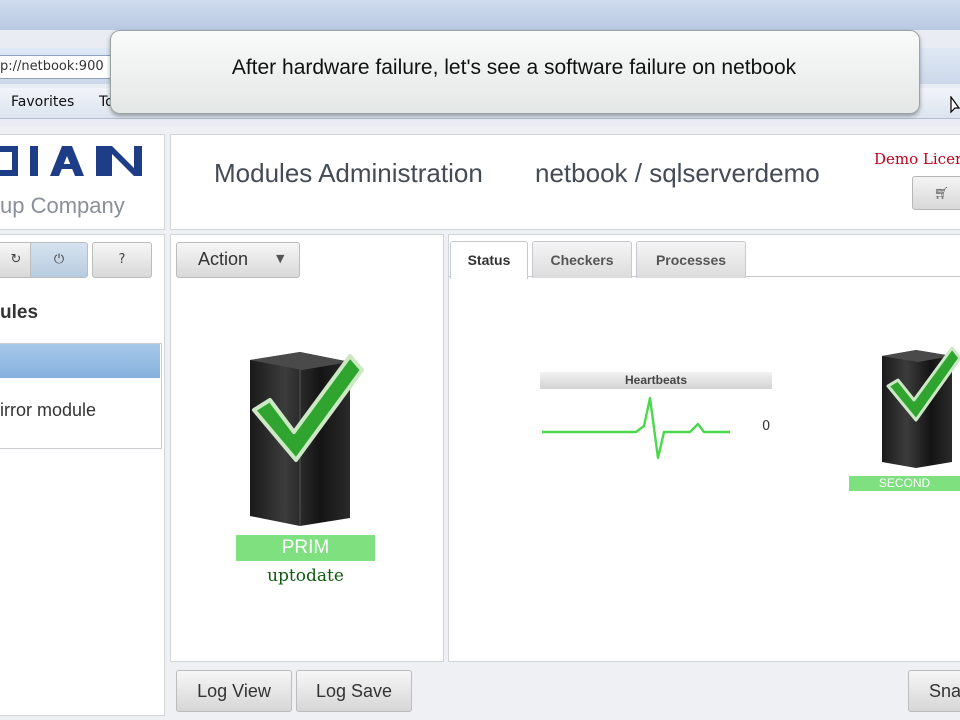  I want to click on tab-checkers: Checkers, so click(582, 259).